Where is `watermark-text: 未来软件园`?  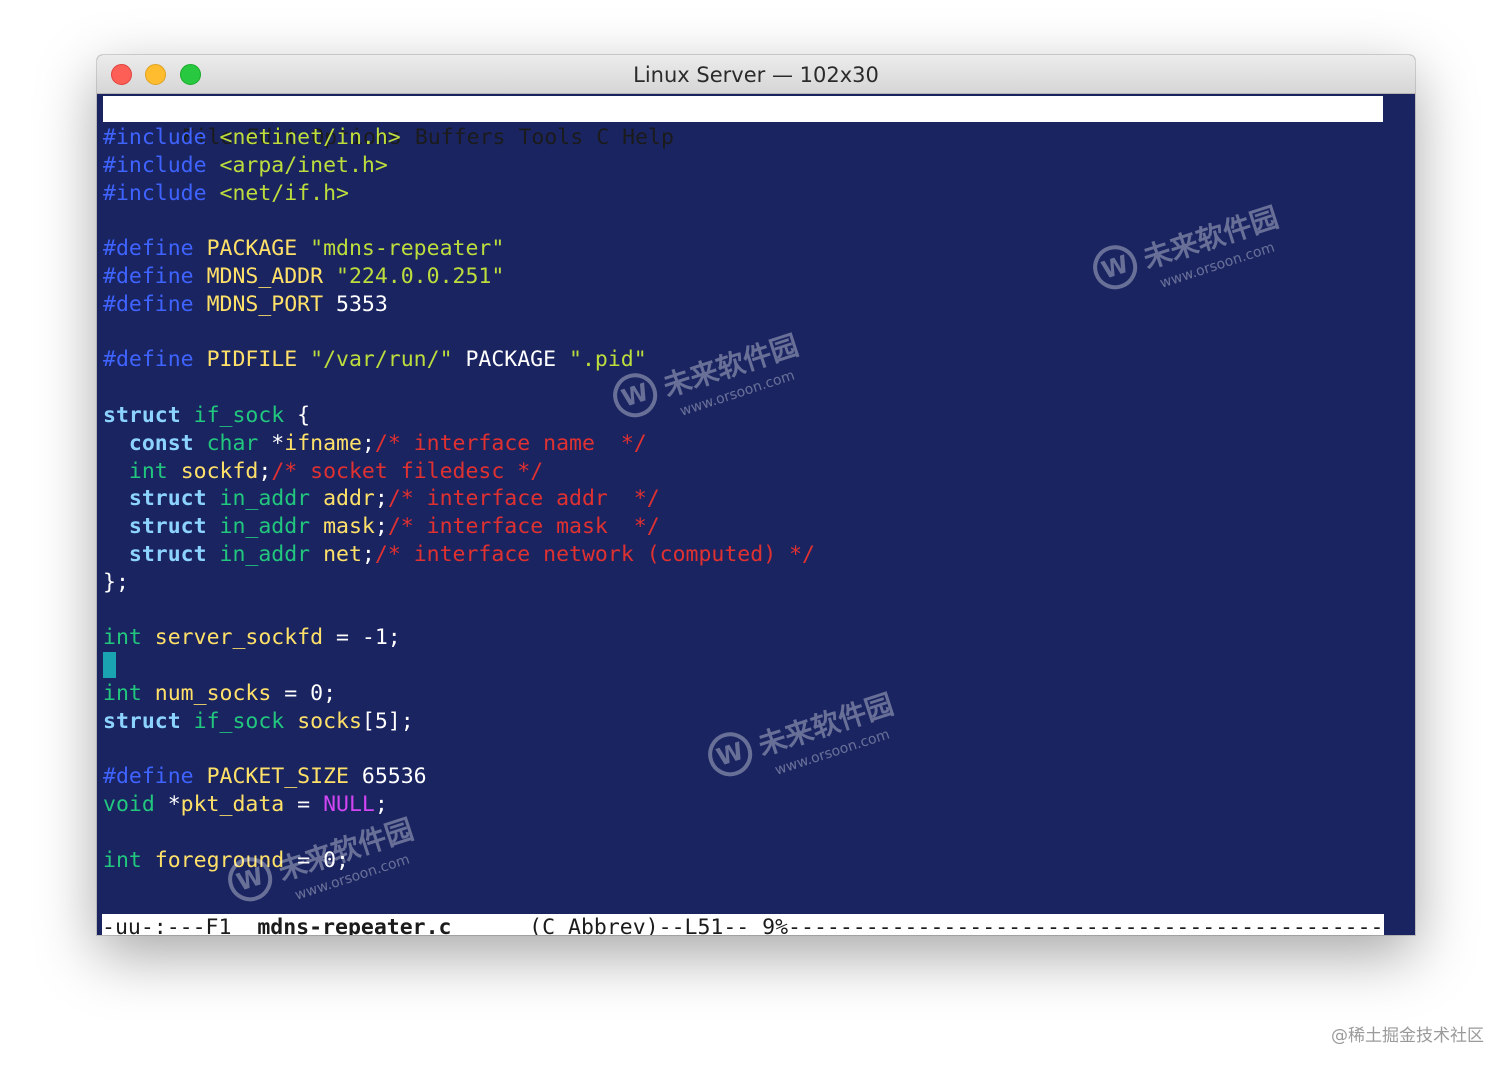
watermark-text: 未来软件园 is located at coordinates (1211, 238).